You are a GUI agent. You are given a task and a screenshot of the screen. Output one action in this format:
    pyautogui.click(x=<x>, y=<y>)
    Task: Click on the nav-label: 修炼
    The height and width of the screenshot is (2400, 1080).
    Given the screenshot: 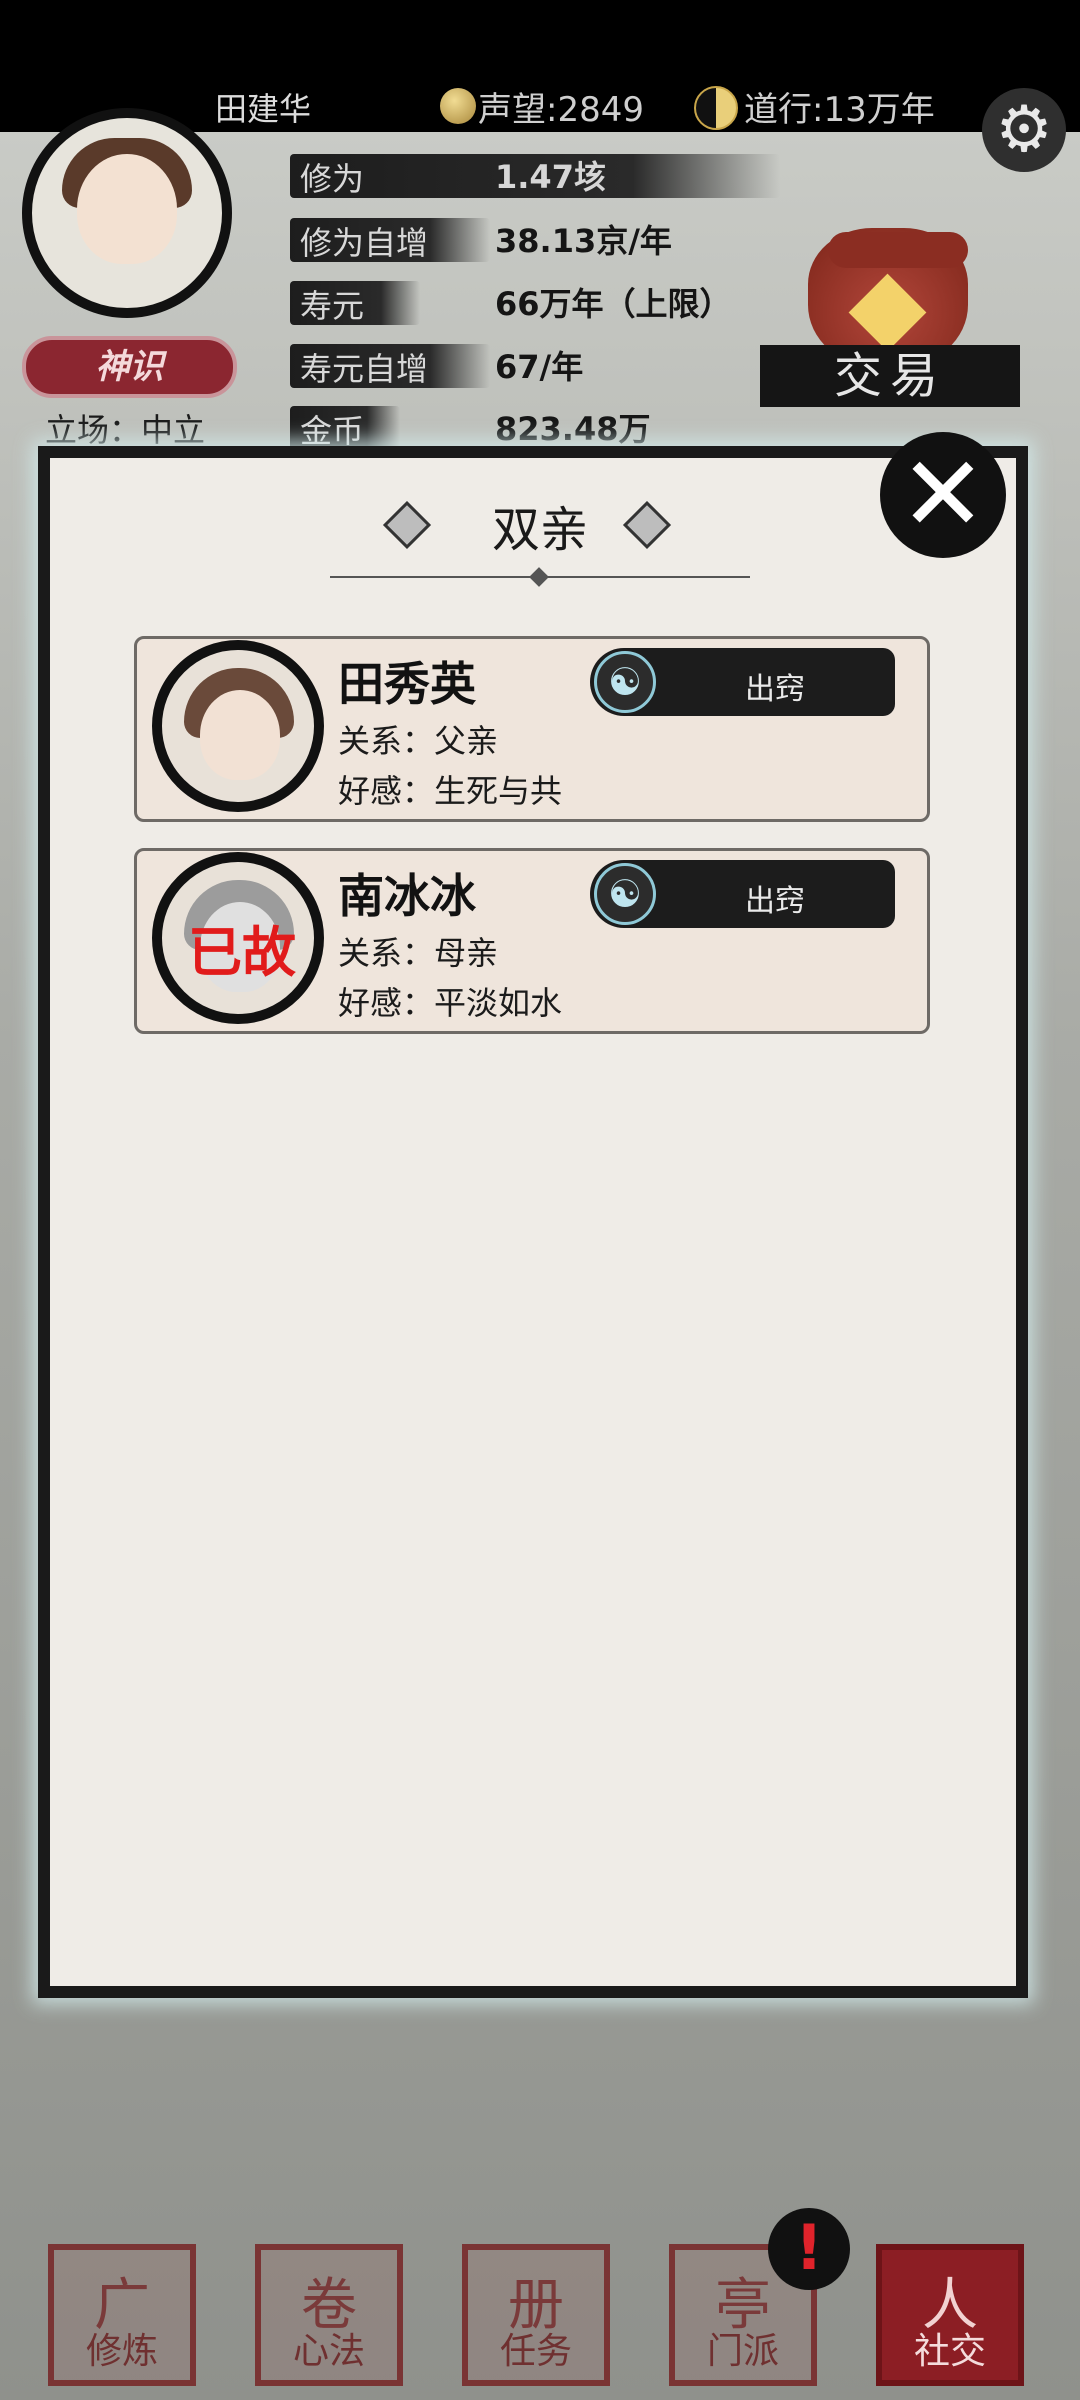 What is the action you would take?
    pyautogui.click(x=121, y=2351)
    